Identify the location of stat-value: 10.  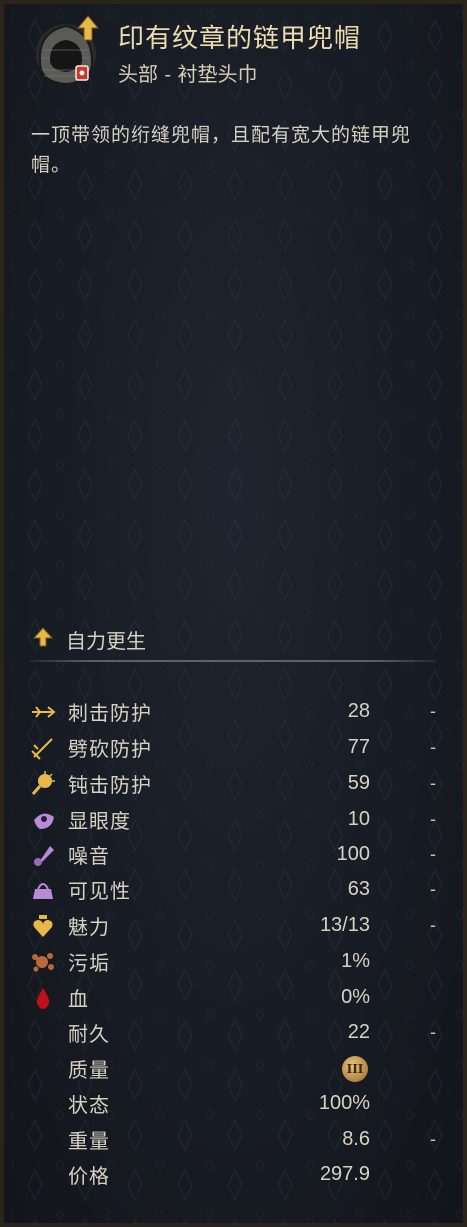
(358, 819).